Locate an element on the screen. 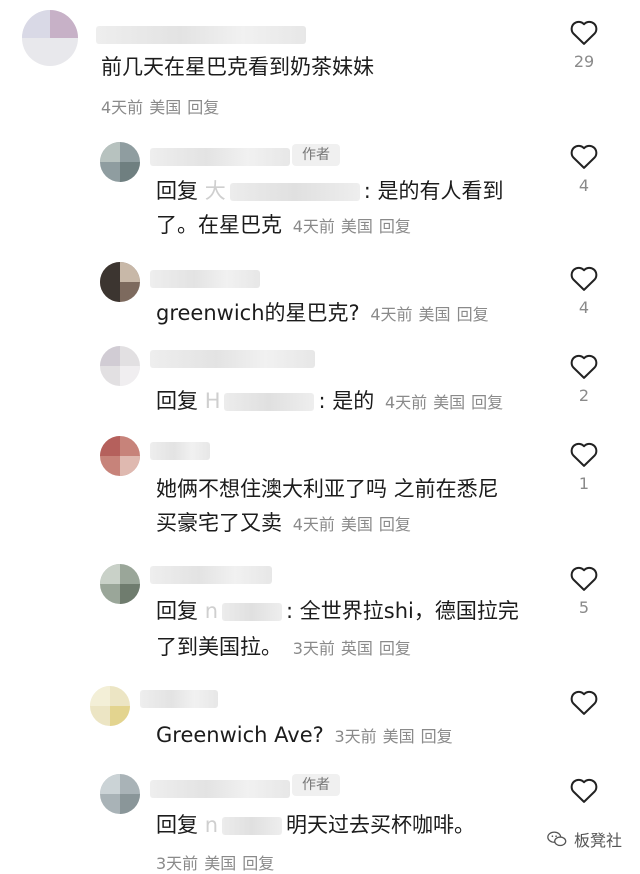 The width and height of the screenshot is (640, 874). like-button: 2 is located at coordinates (584, 378).